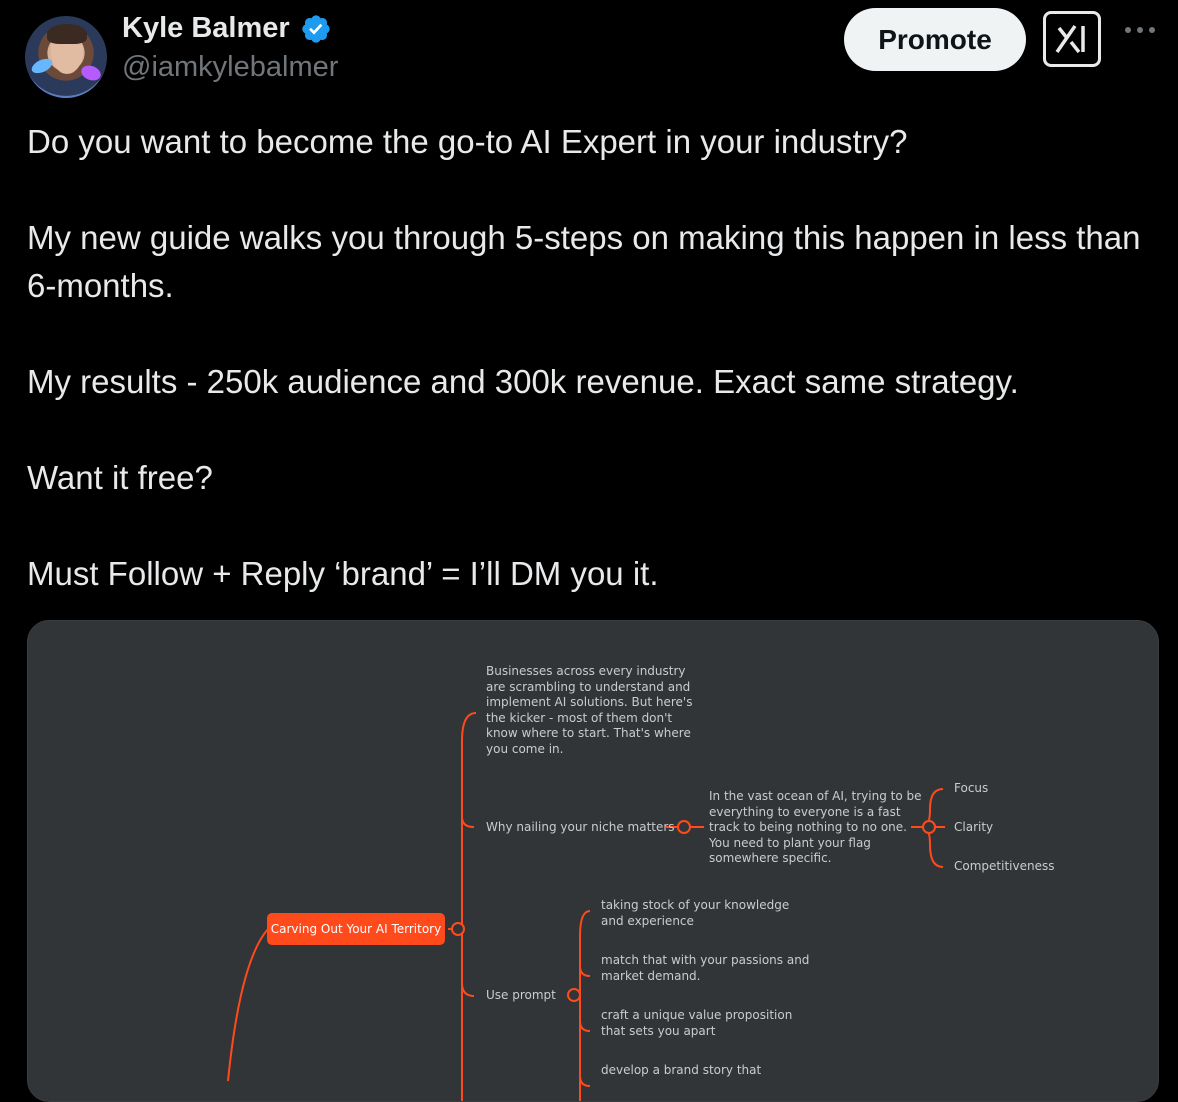 The height and width of the screenshot is (1102, 1178). What do you see at coordinates (971, 788) in the screenshot?
I see `mindmap-niche-item: Focus` at bounding box center [971, 788].